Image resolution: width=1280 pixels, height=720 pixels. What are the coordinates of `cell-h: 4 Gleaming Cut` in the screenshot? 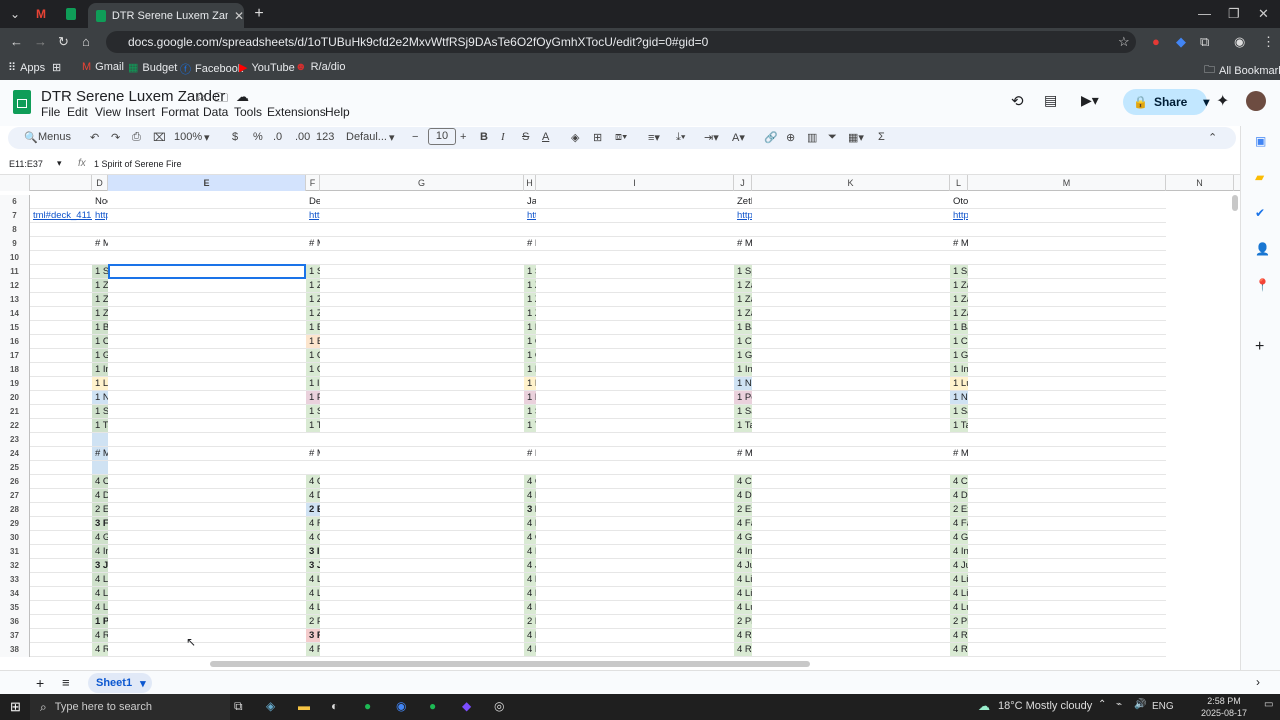 It's located at (530, 538).